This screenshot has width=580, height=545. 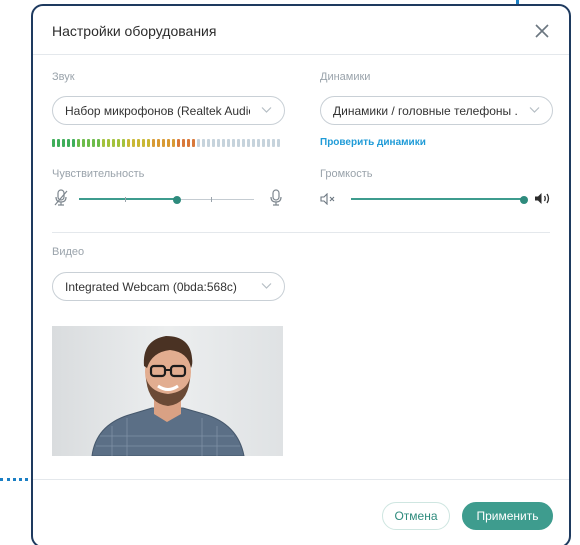 I want to click on speakers-label: Динамики, so click(x=345, y=77).